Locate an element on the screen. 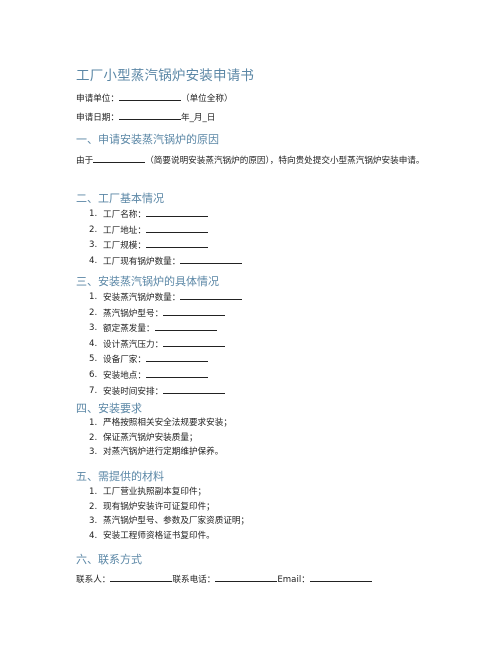 The image size is (502, 649). section-heading-requirements: 四、安装要求 is located at coordinates (109, 408).